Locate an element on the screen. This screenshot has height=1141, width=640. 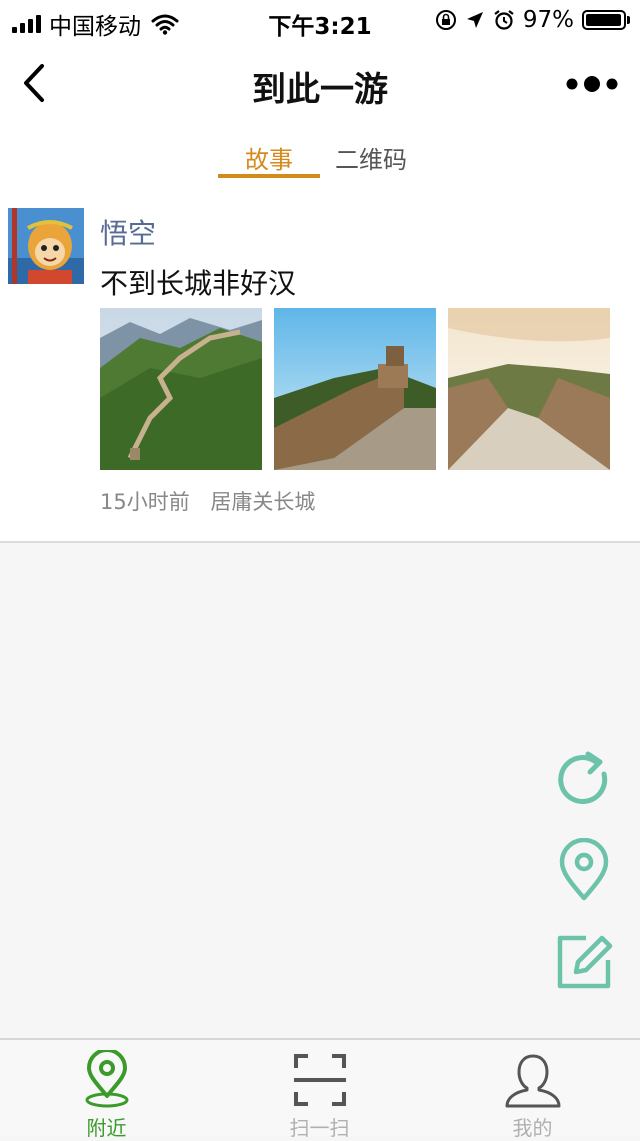
tabbar-mine-label: 我的 is located at coordinates (532, 1128).